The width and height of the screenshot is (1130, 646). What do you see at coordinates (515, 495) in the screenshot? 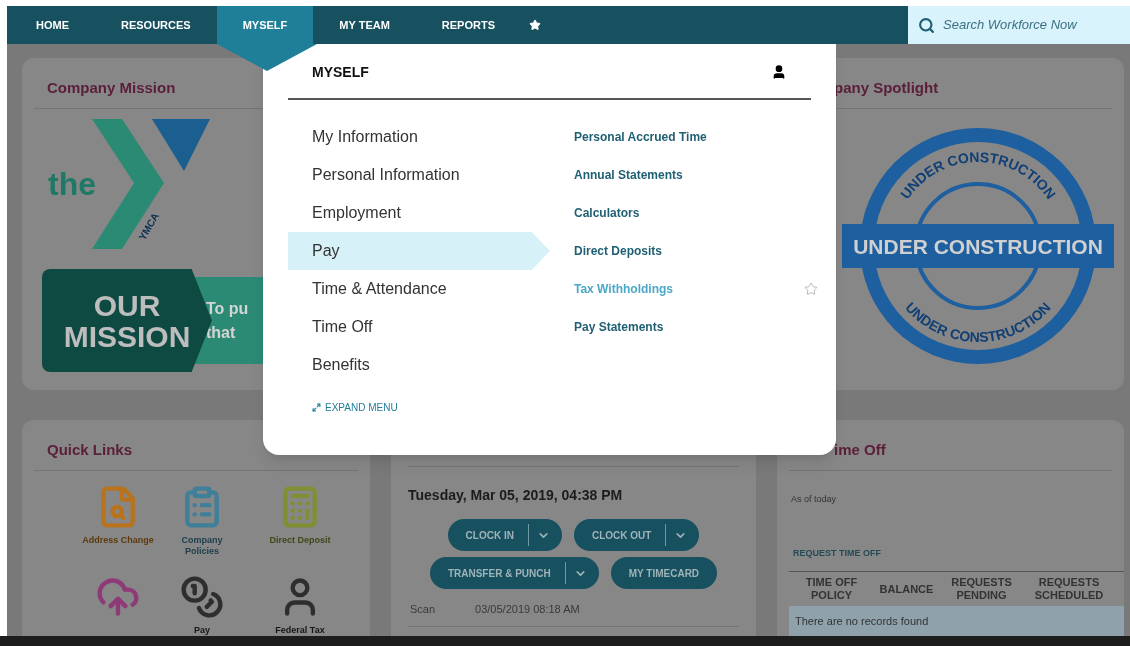
I see `current-datetime: Tuesday, Mar 05, 2019, 04:38 PM` at bounding box center [515, 495].